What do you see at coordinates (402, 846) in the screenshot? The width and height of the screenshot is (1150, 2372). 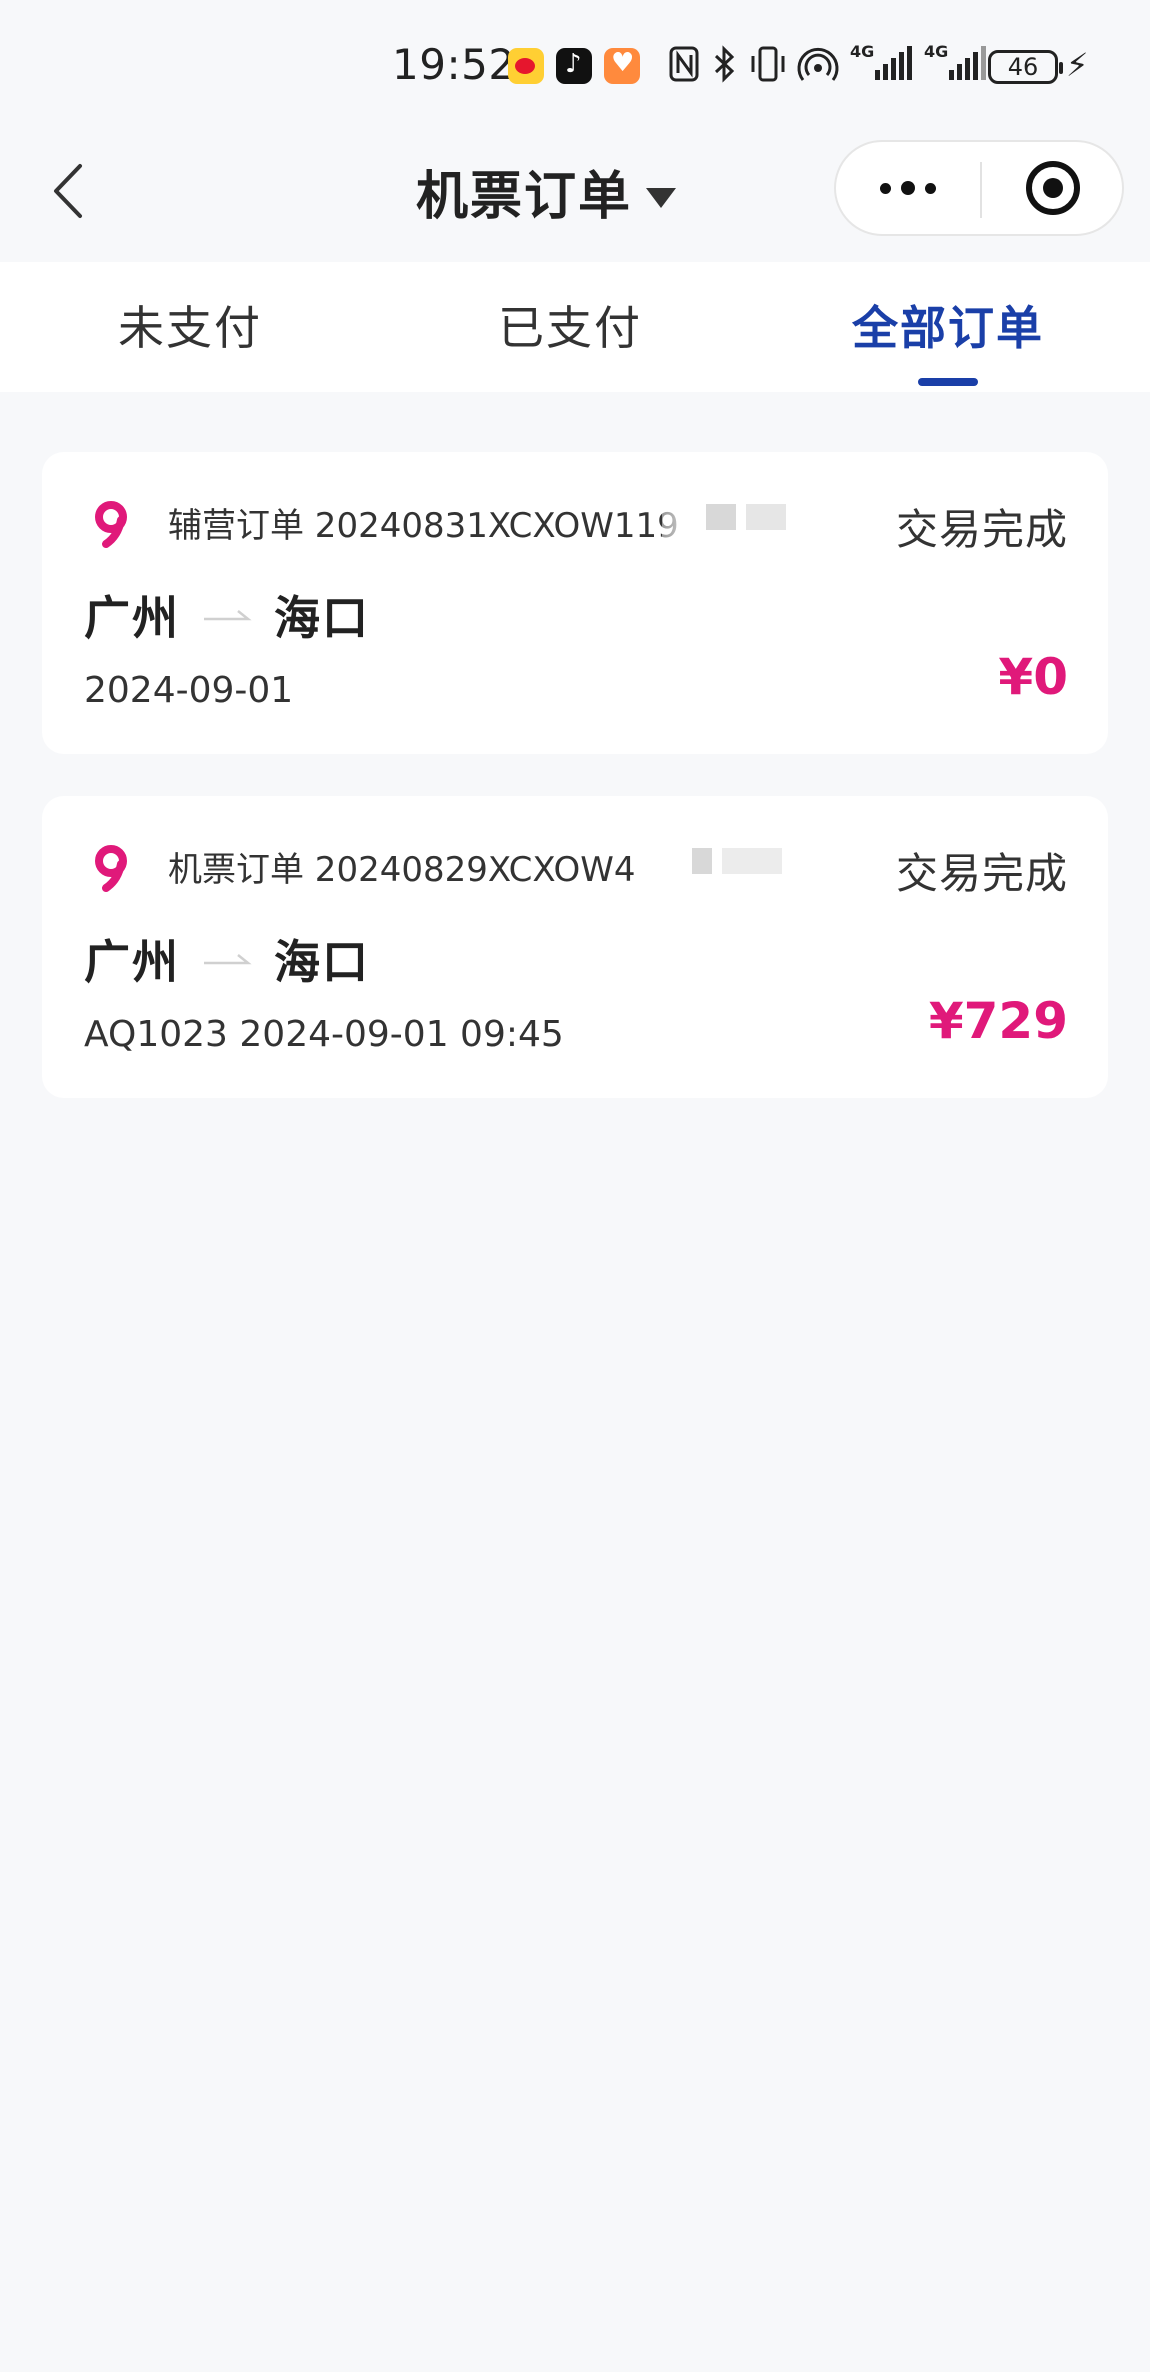 I see `order-number-area: 机票订单 20240829XCXOW4` at bounding box center [402, 846].